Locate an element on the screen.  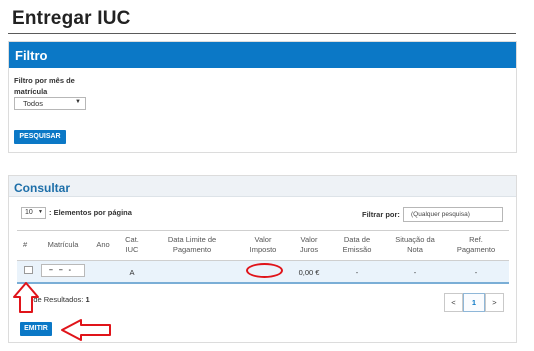
matricula-field: – – - is located at coordinates (63, 270).